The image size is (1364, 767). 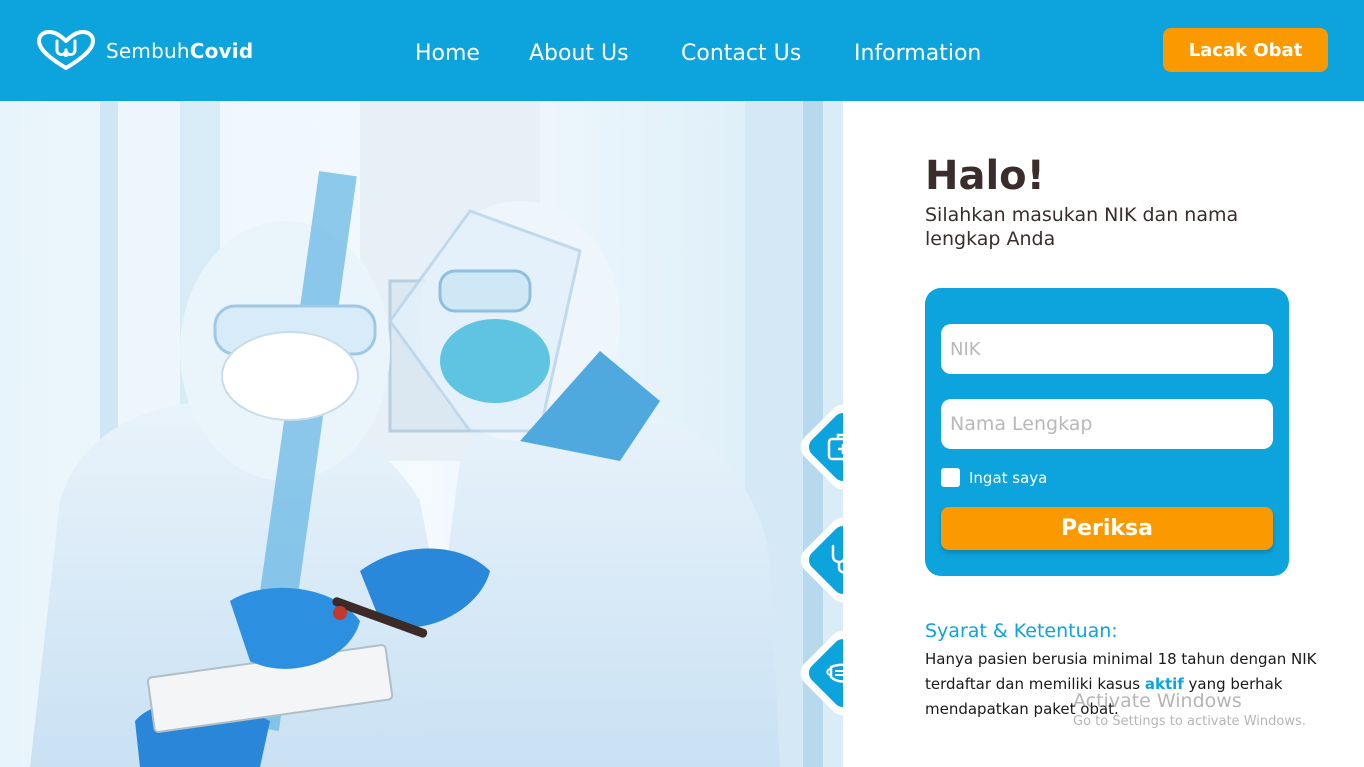 I want to click on nav-contact-link: Contact Us, so click(x=741, y=53).